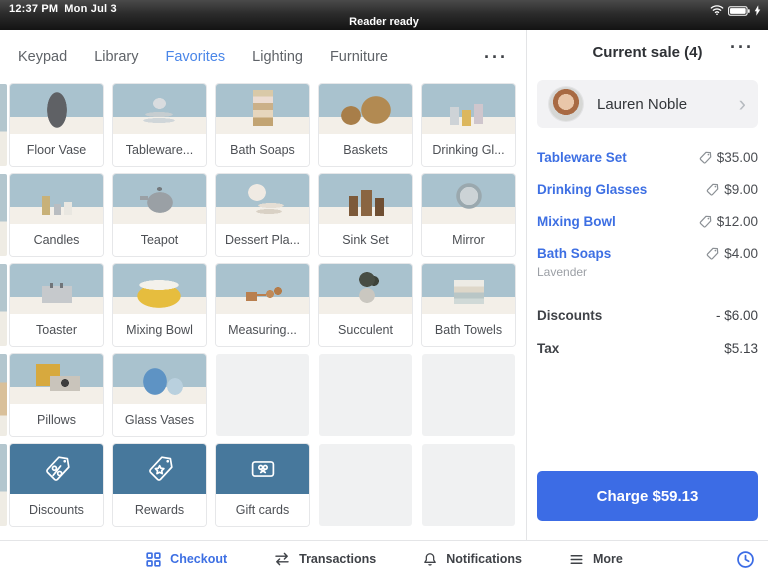 This screenshot has width=768, height=577. Describe the element at coordinates (566, 104) in the screenshot. I see `customer-avatar` at that location.